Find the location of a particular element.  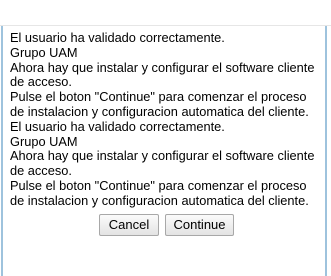

dialog-title-bar is located at coordinates (165, 13).